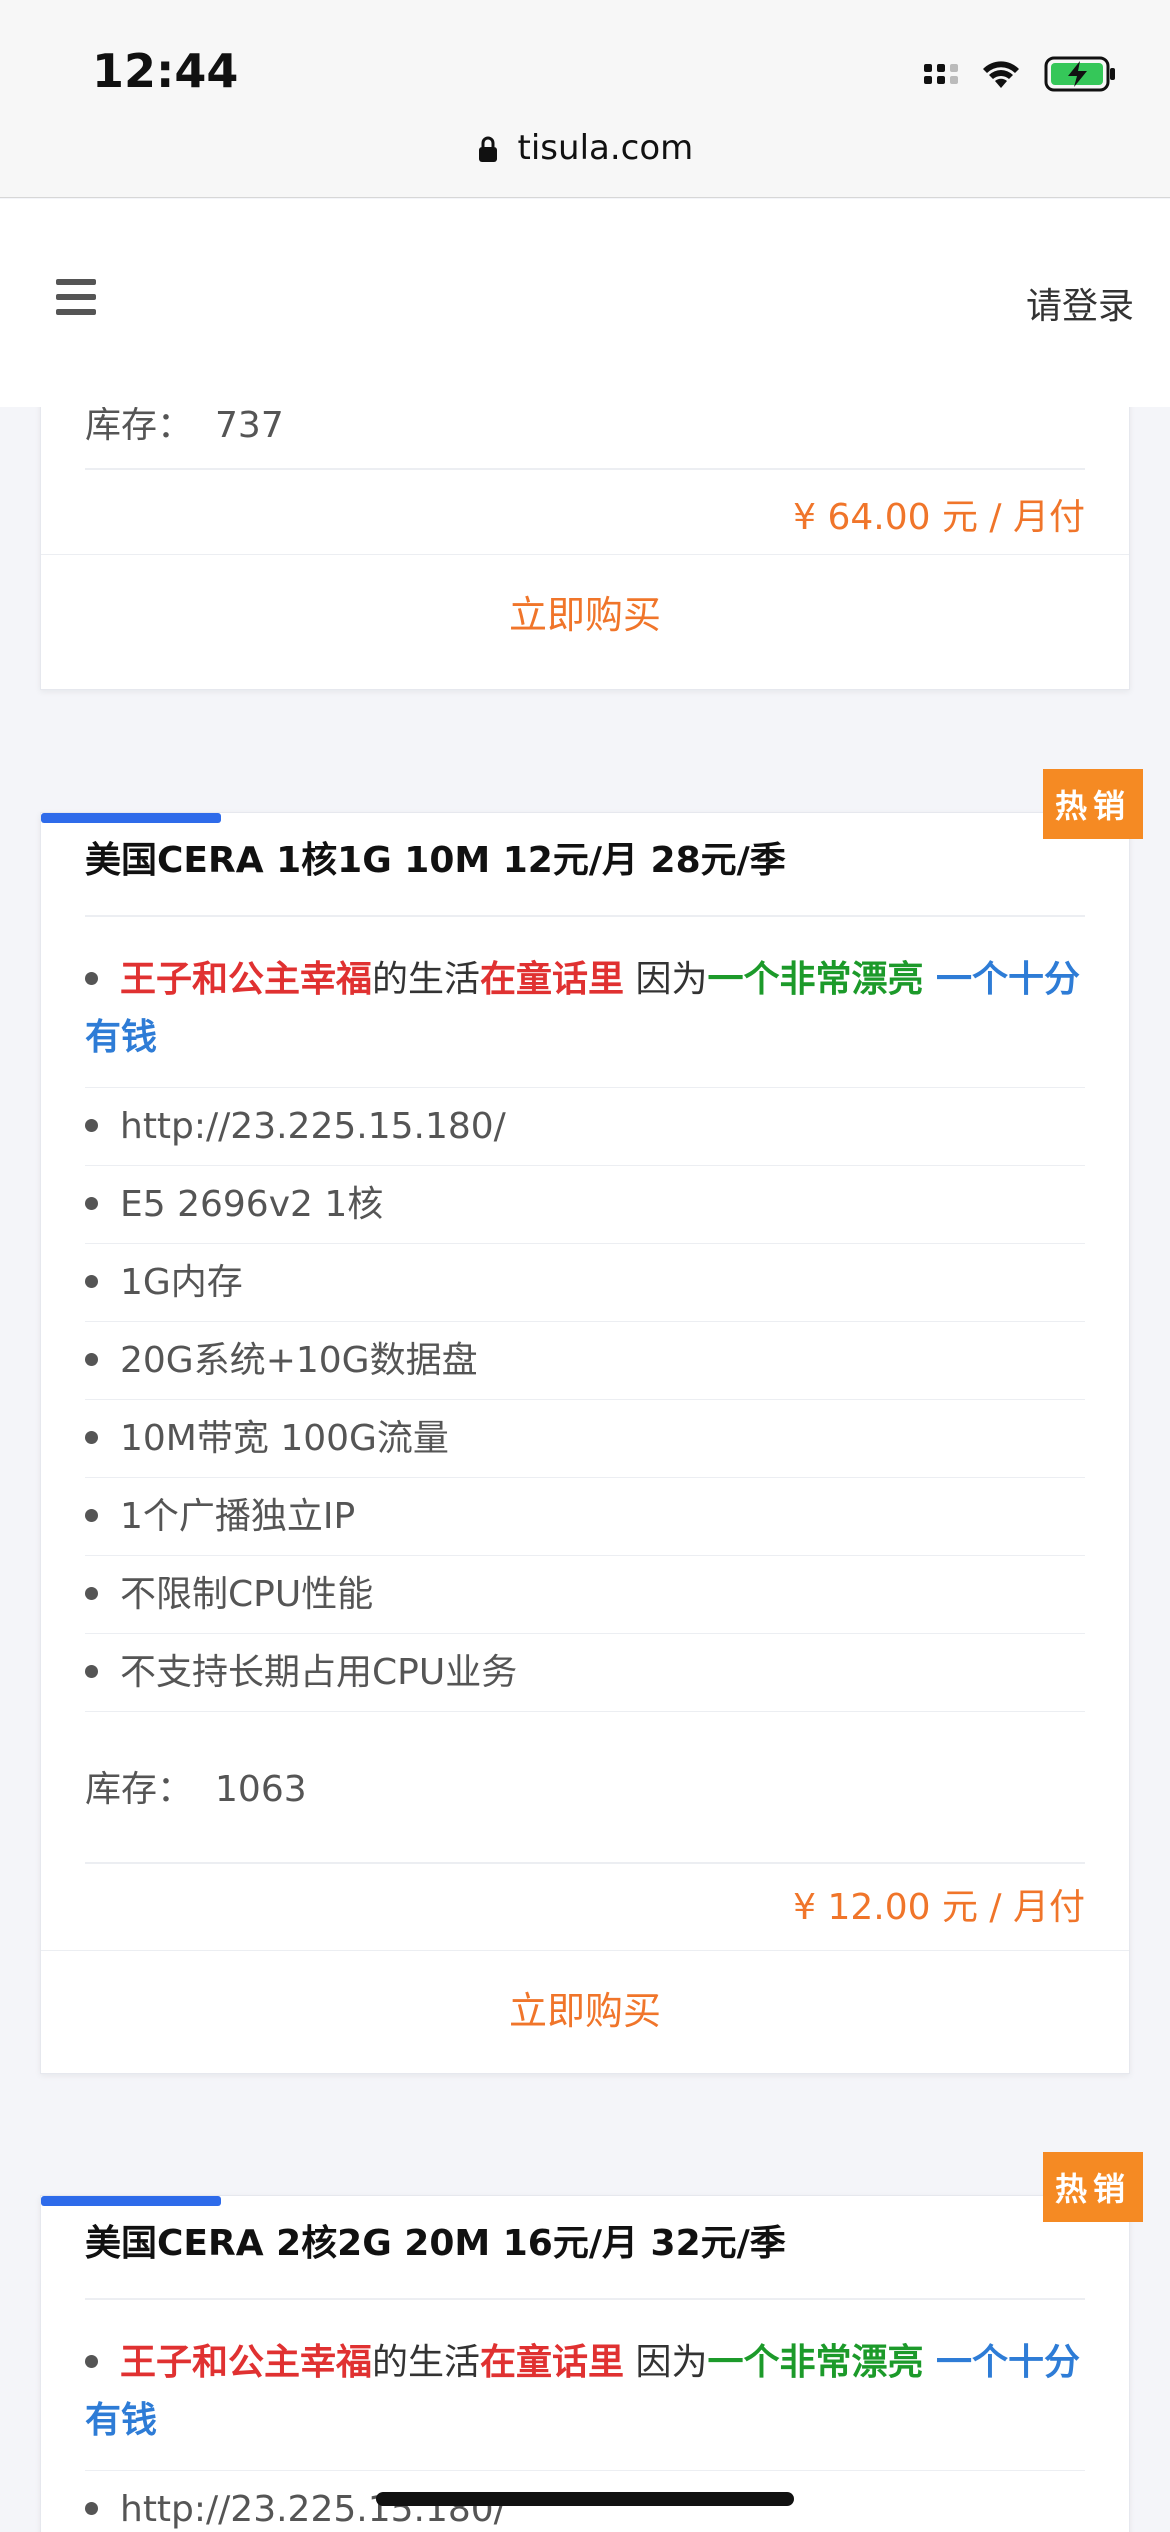  I want to click on product-title: 美国CERA 1核1G 10M 12元/月 28元/季, so click(585, 865).